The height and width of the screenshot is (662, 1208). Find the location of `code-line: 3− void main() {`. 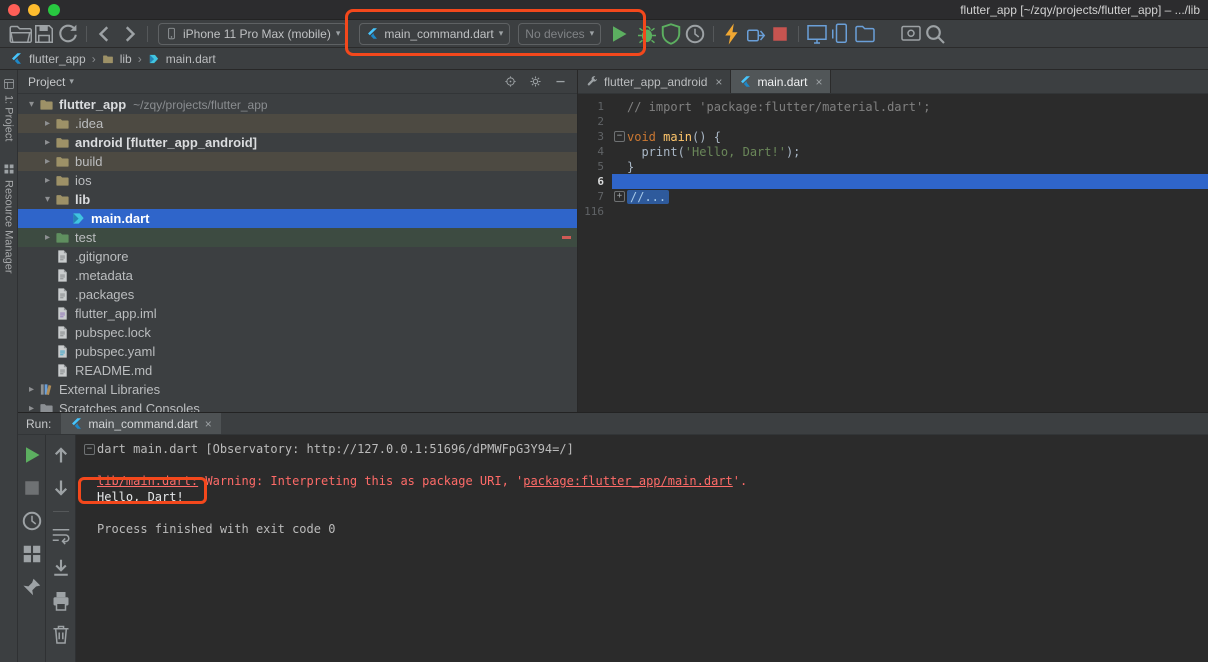

code-line: 3− void main() { is located at coordinates (893, 136).